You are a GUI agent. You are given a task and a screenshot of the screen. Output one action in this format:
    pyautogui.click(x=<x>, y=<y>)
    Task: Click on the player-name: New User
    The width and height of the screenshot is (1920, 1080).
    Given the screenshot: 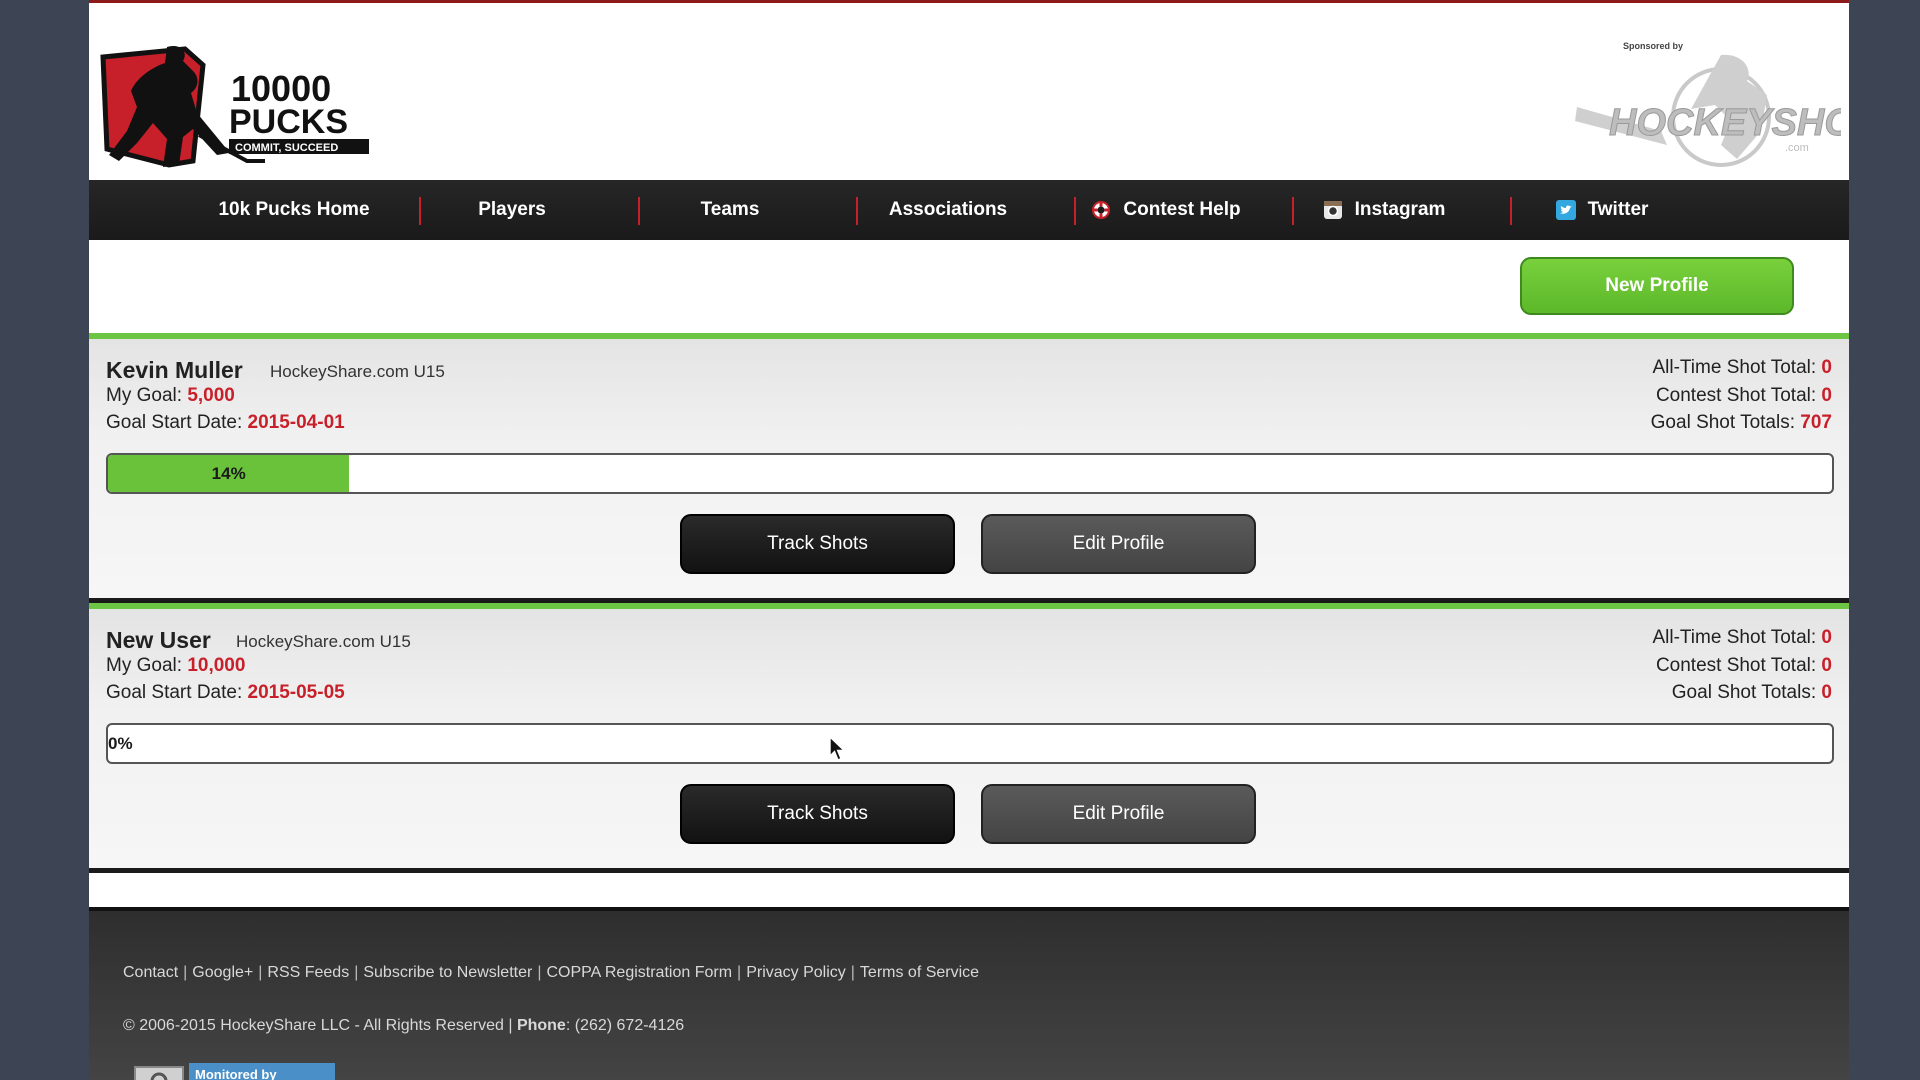 What is the action you would take?
    pyautogui.click(x=158, y=640)
    